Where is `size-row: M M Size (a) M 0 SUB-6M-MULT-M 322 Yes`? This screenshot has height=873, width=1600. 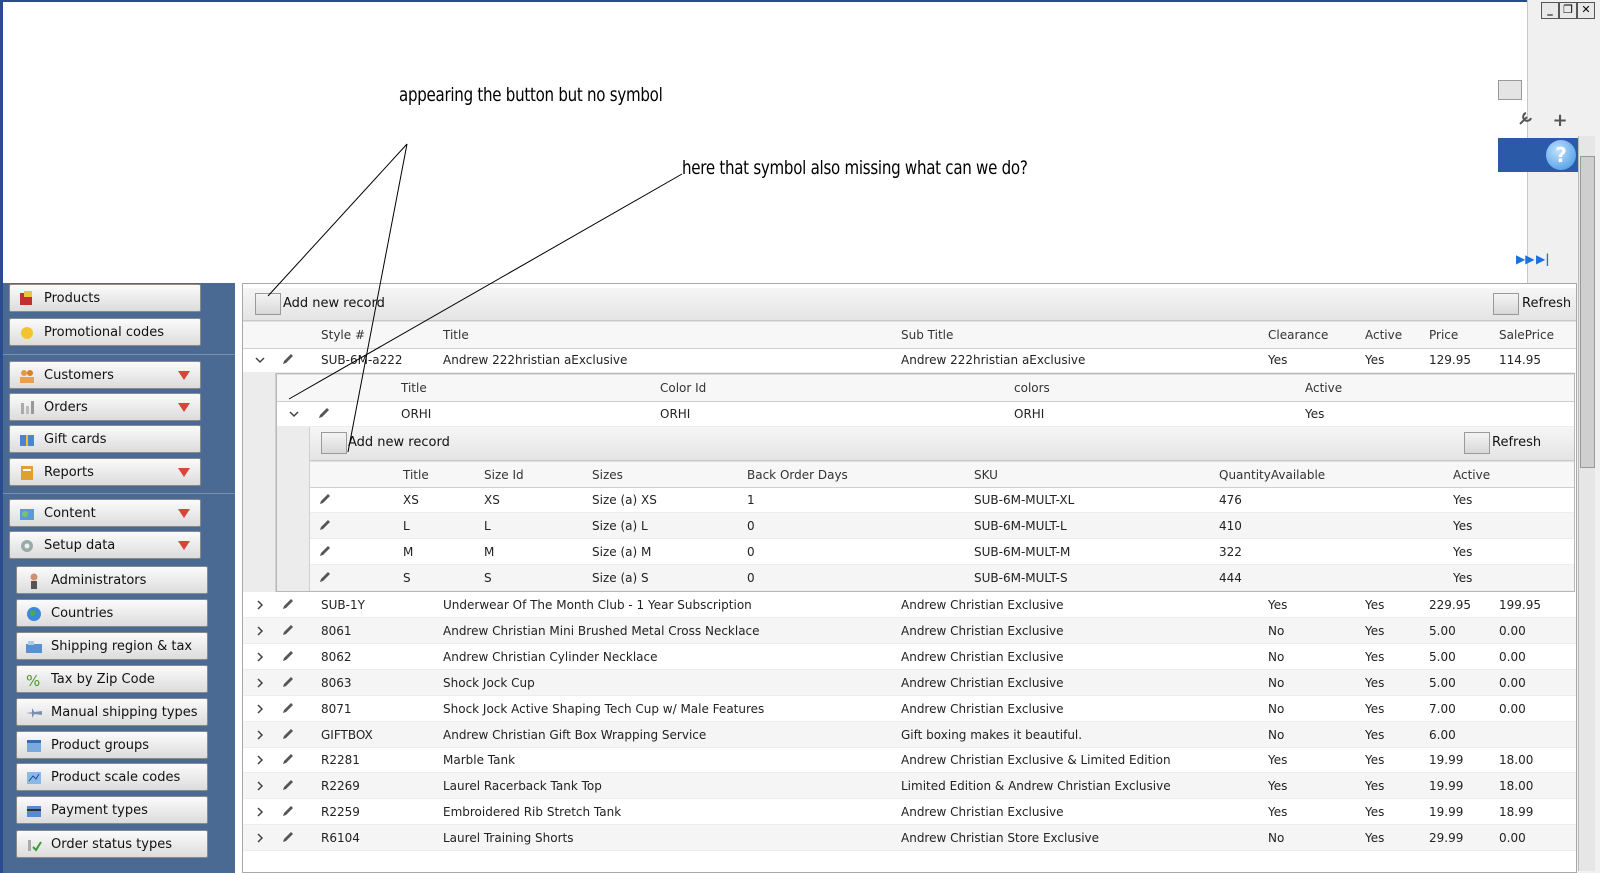 size-row: M M Size (a) M 0 SUB-6M-MULT-M 322 Yes is located at coordinates (942, 552).